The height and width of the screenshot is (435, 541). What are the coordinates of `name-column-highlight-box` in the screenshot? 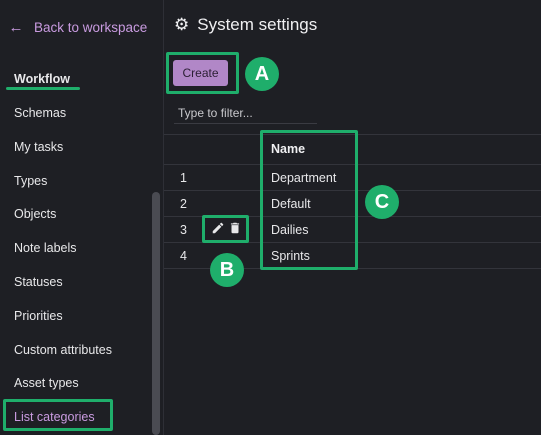 It's located at (309, 200).